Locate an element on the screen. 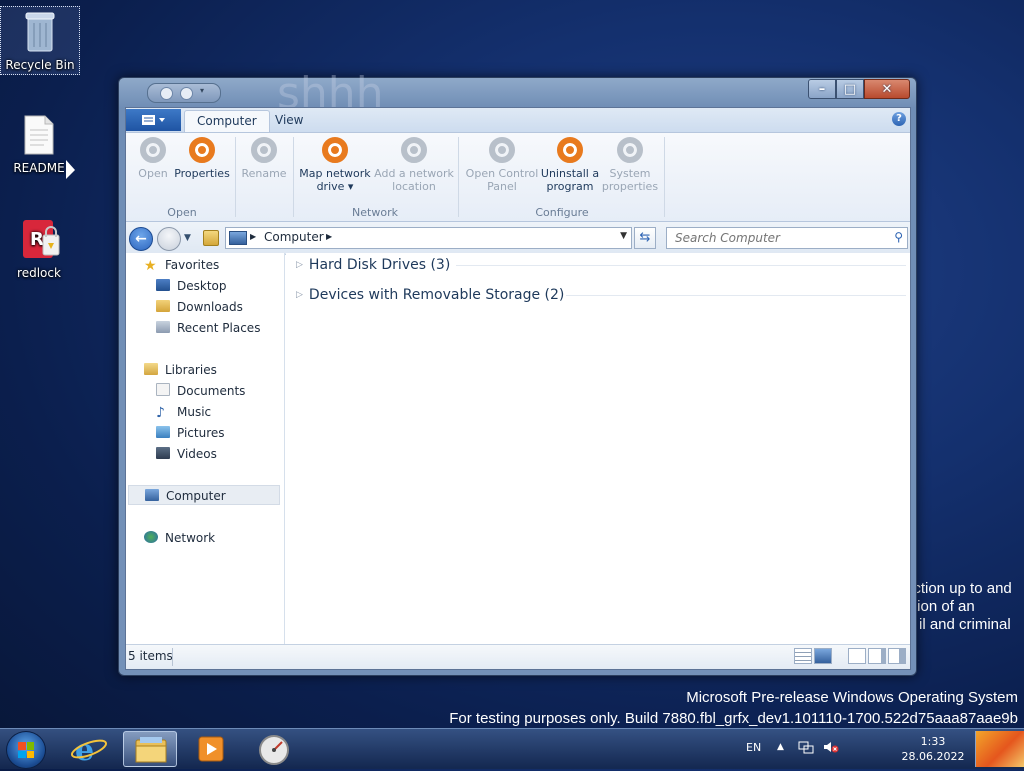 This screenshot has width=1024, height=771. nav-favorites: ★ Favorites is located at coordinates (181, 265).